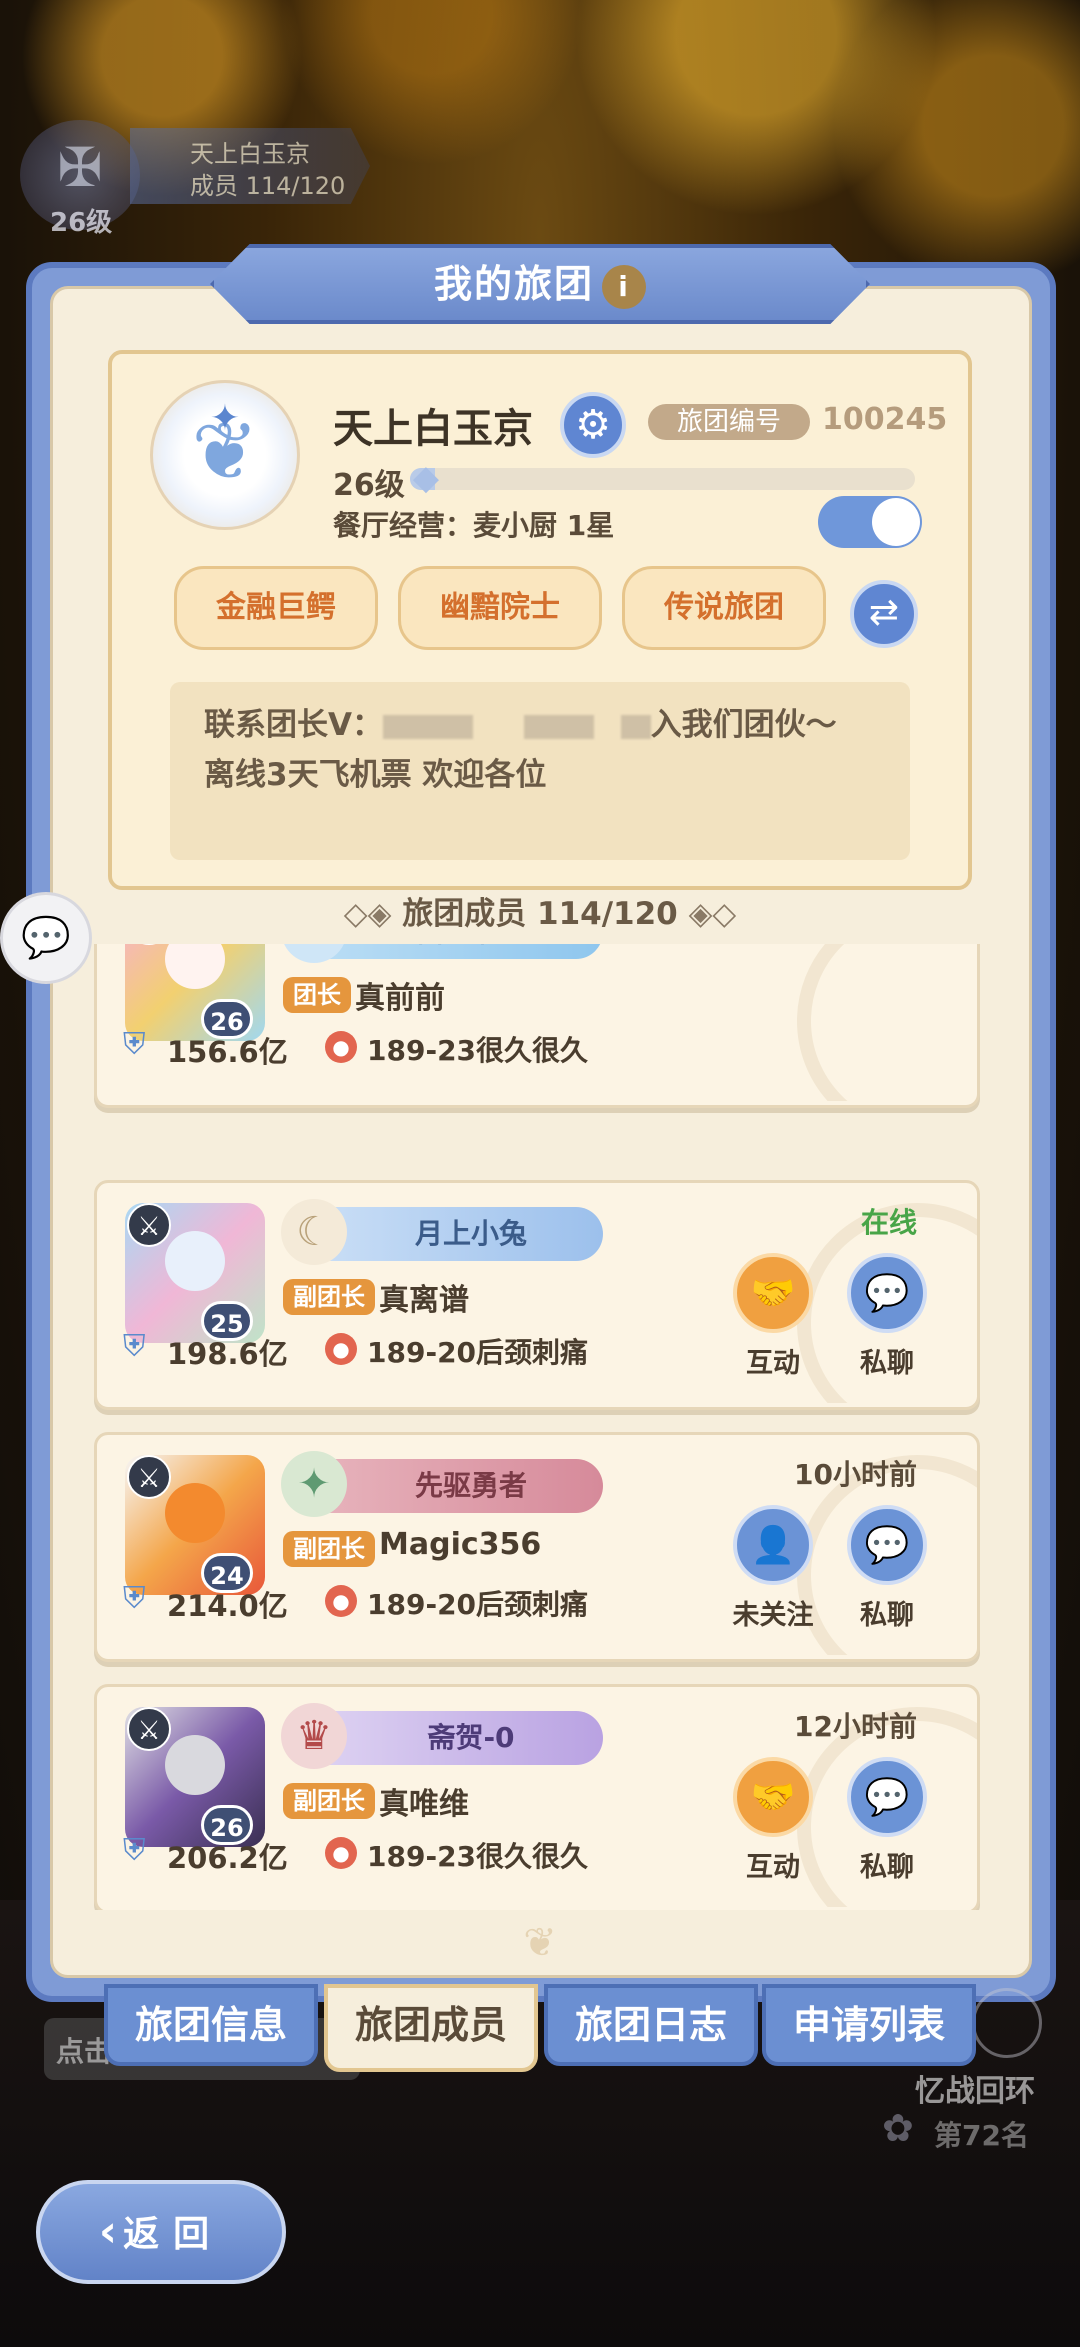 Image resolution: width=1080 pixels, height=2347 pixels. What do you see at coordinates (433, 429) in the screenshot?
I see `guild-name: 天上白玉京` at bounding box center [433, 429].